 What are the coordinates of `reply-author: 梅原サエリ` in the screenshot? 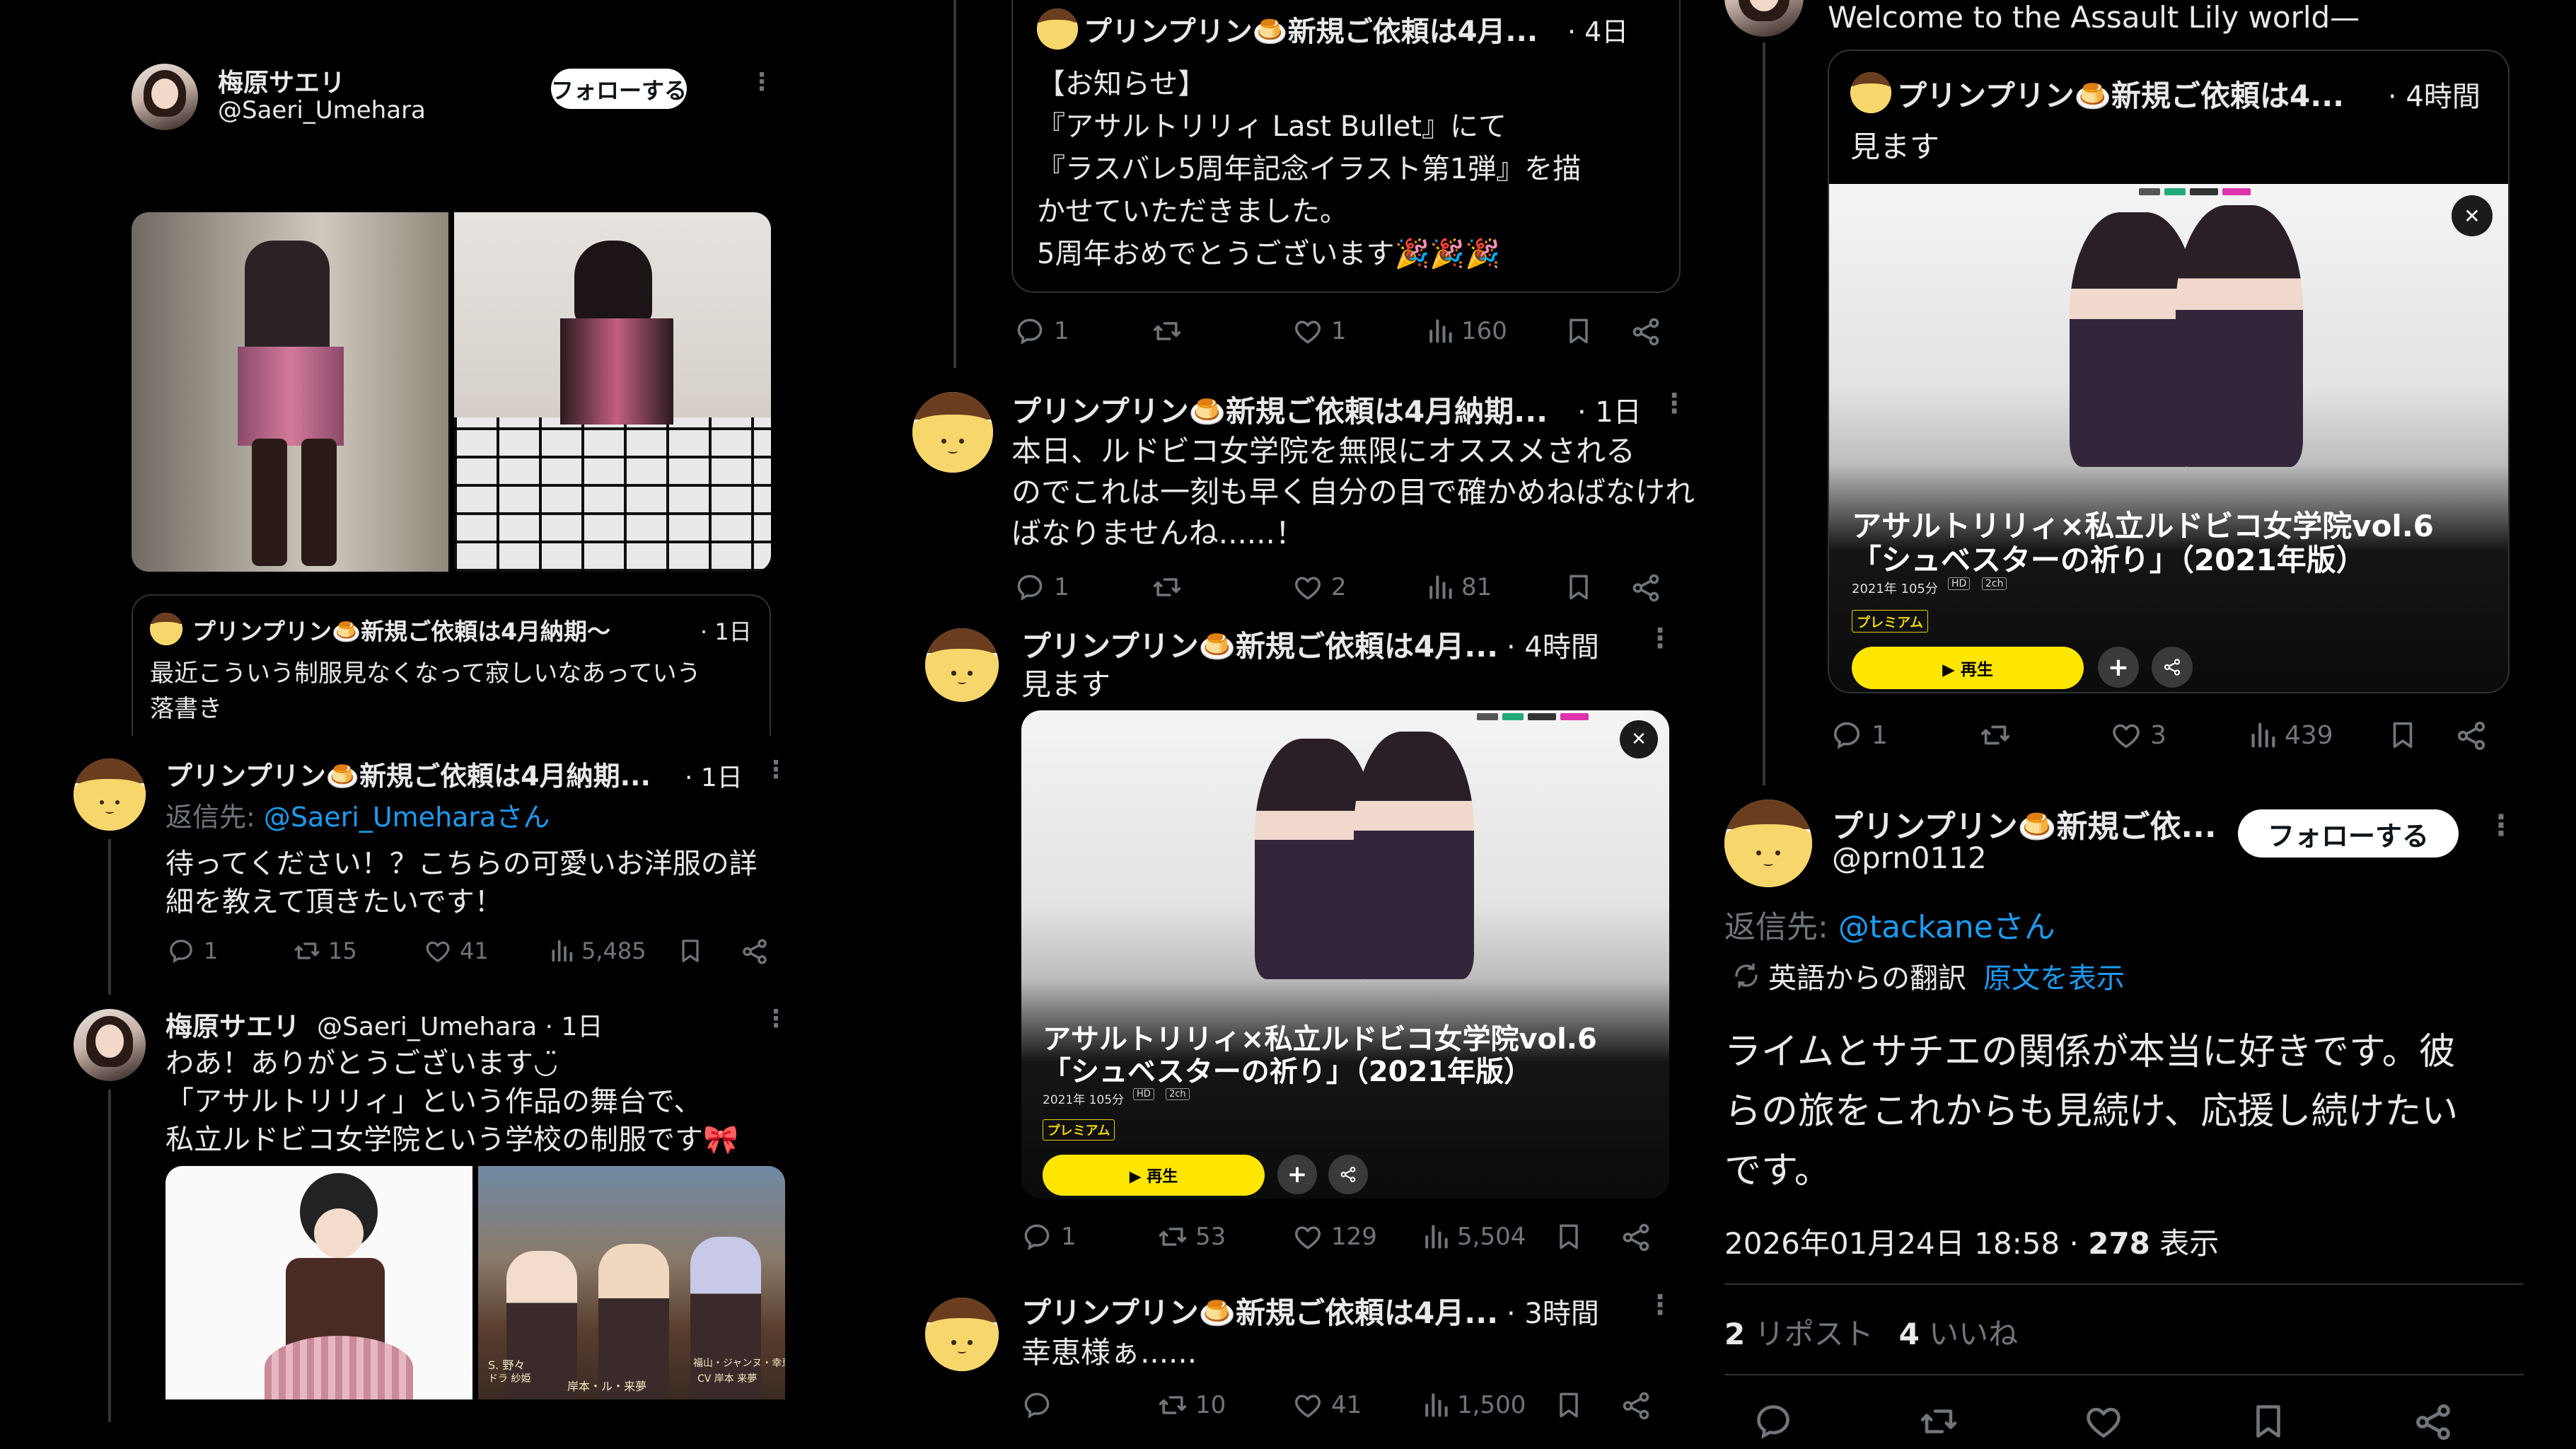 It's located at (233, 1024).